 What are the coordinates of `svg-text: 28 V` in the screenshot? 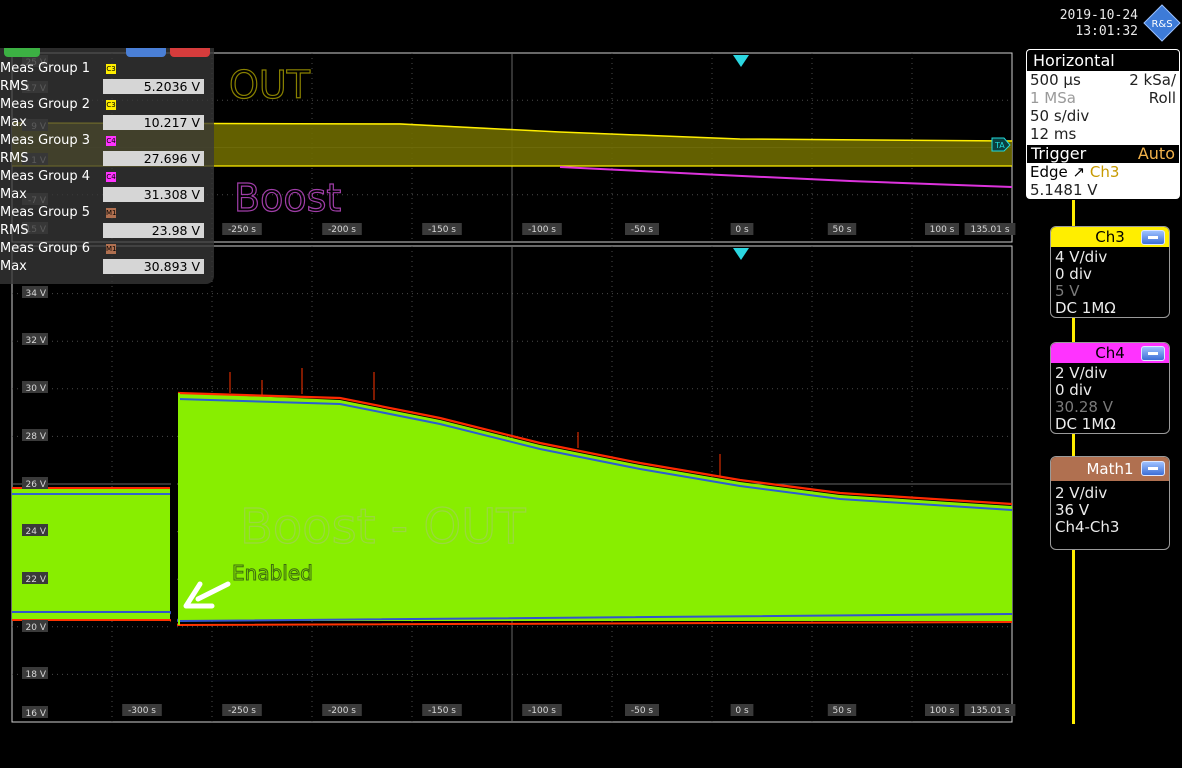 It's located at (36, 437).